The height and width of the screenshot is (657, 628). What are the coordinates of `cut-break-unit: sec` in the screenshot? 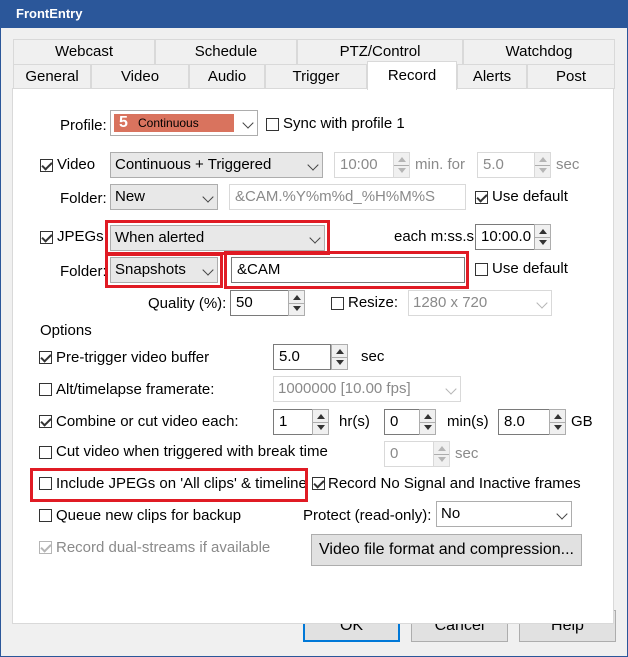 It's located at (467, 453).